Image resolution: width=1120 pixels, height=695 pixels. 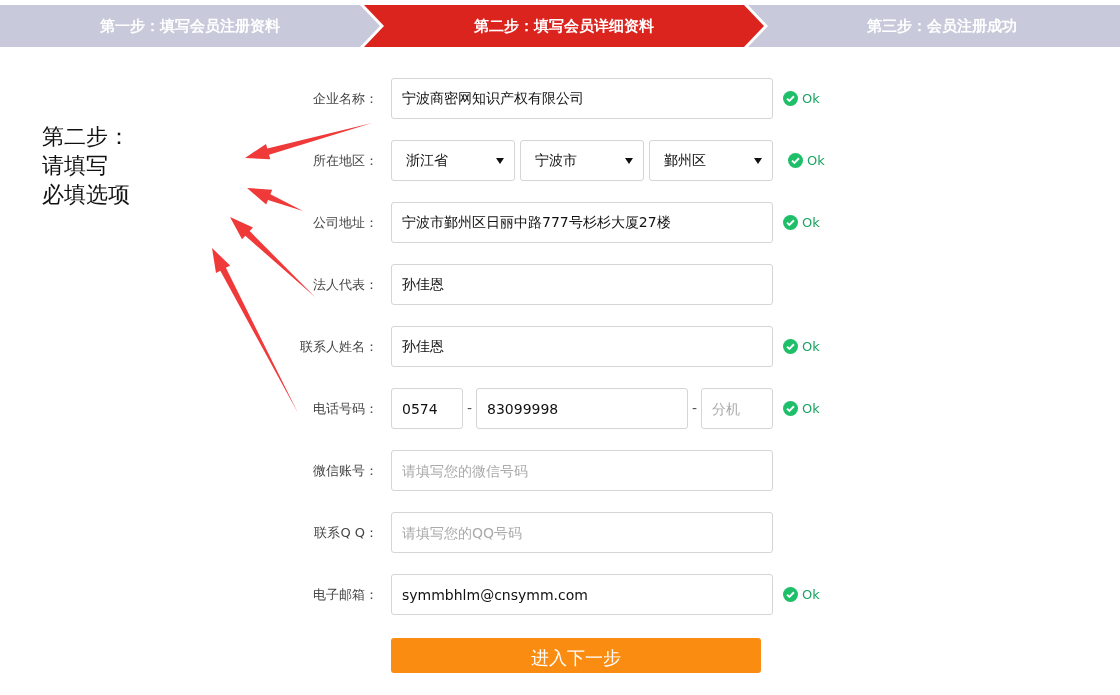 What do you see at coordinates (345, 408) in the screenshot?
I see `field-label: 电话号码：` at bounding box center [345, 408].